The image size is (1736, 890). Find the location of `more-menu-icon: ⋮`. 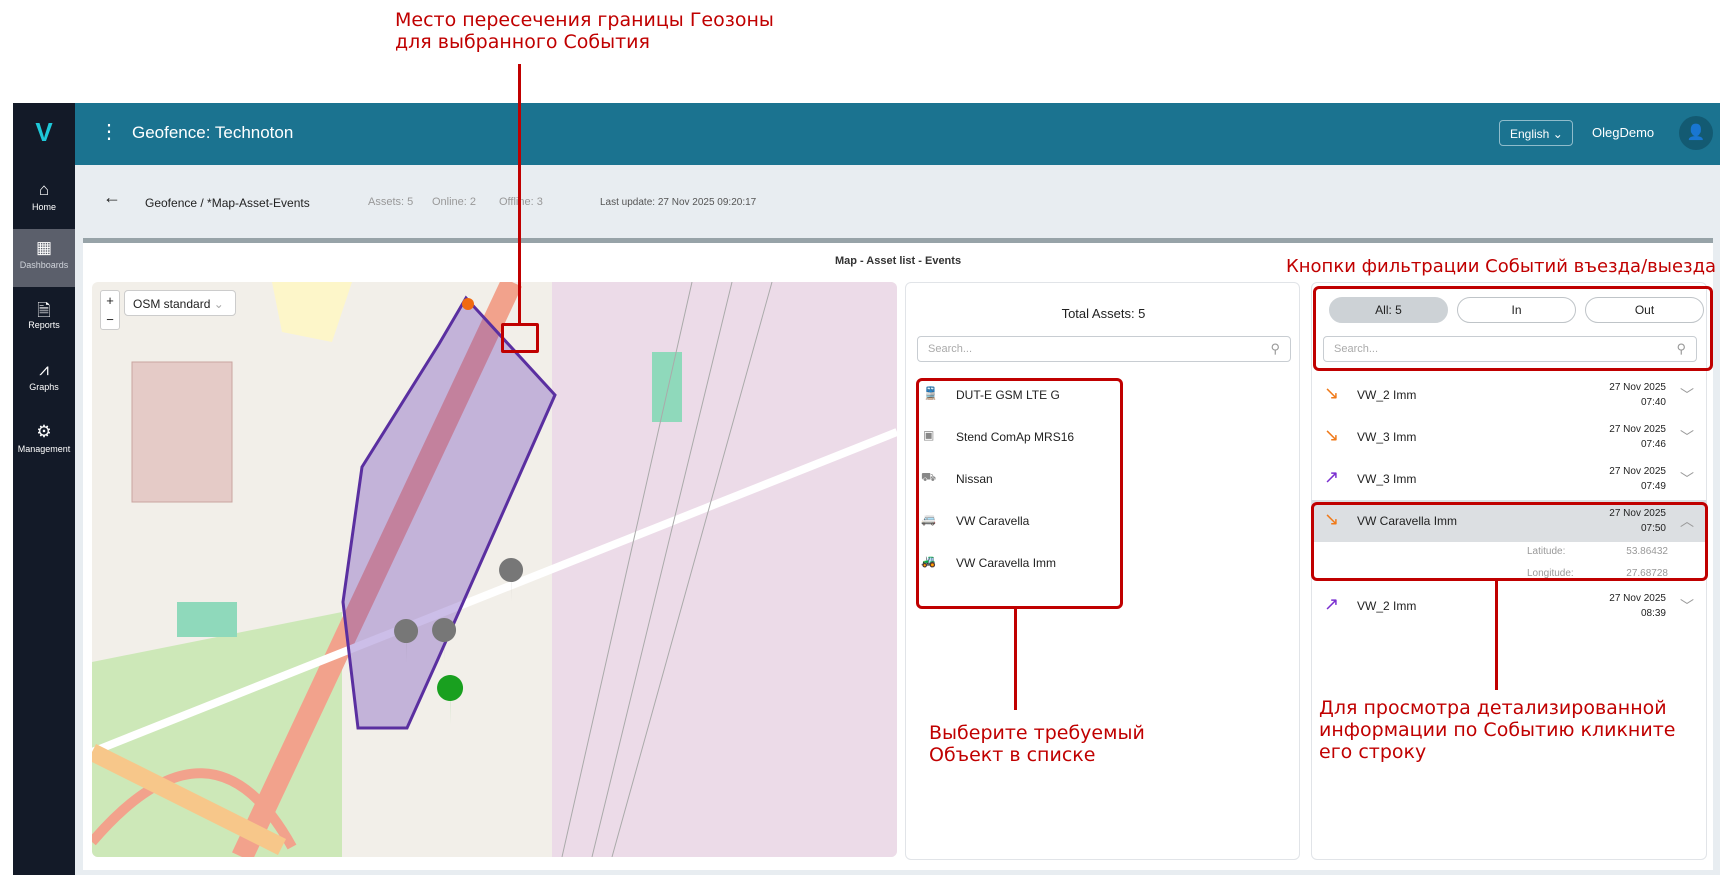

more-menu-icon: ⋮ is located at coordinates (109, 131).